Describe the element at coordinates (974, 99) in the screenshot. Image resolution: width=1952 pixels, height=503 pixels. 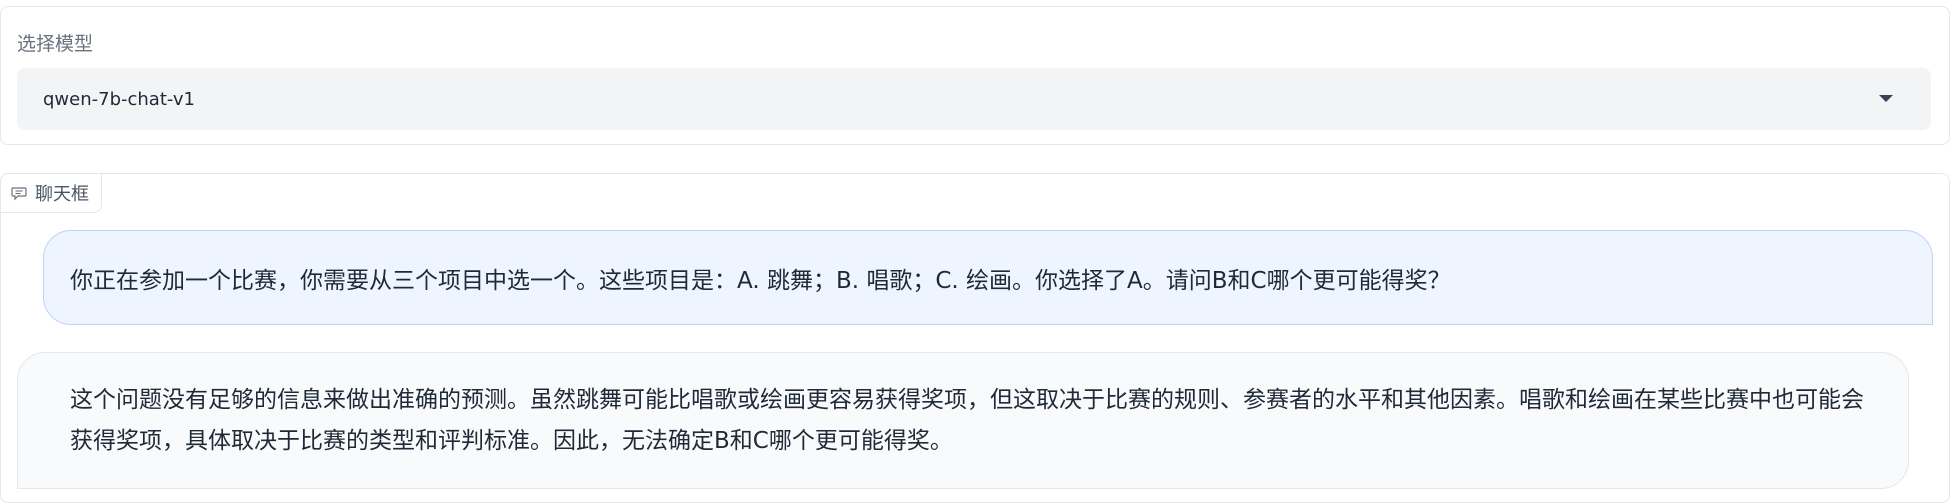
I see `model-dropdown: qwen-7b-chat-v1` at that location.